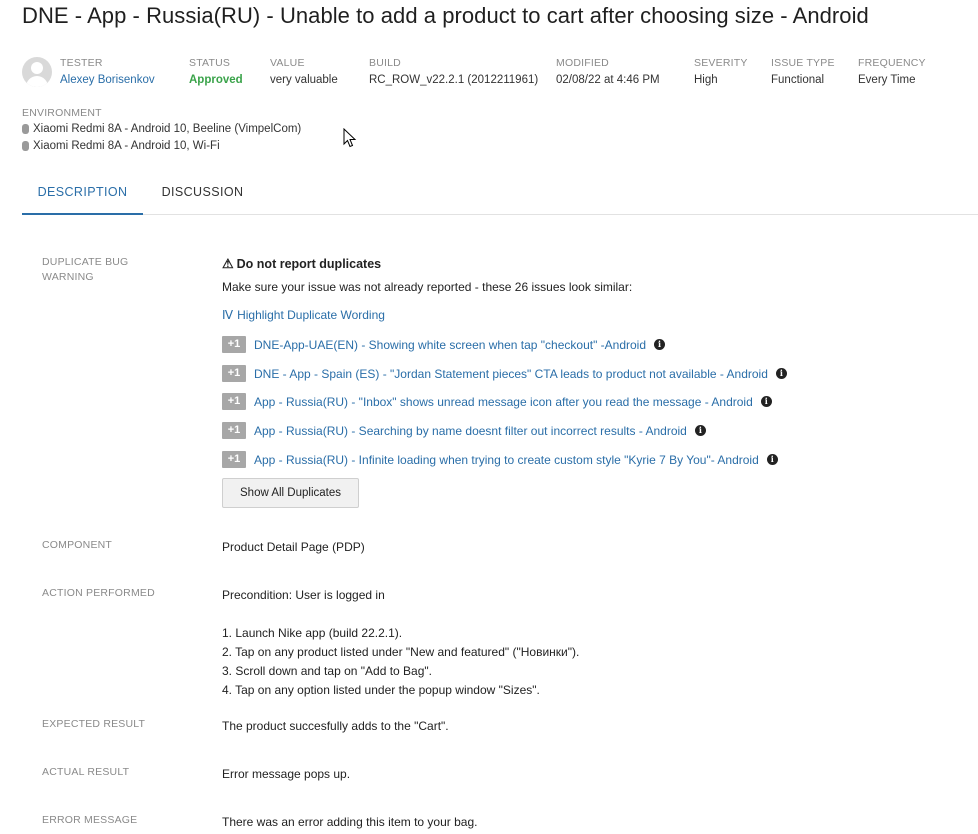 The image size is (978, 834). I want to click on modified-text: 02/08/22 at 4:46 PM, so click(608, 80).